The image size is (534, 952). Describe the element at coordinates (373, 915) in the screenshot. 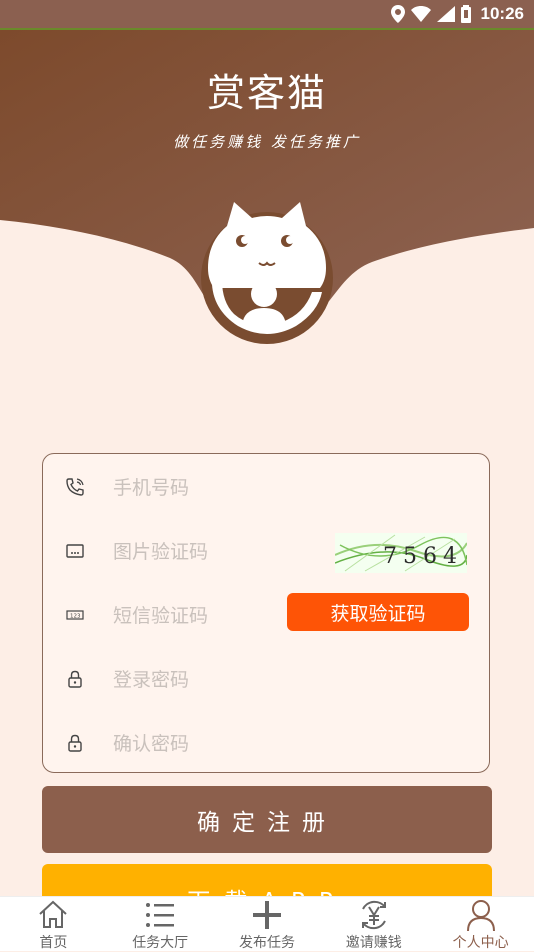

I see `yen-icon` at that location.